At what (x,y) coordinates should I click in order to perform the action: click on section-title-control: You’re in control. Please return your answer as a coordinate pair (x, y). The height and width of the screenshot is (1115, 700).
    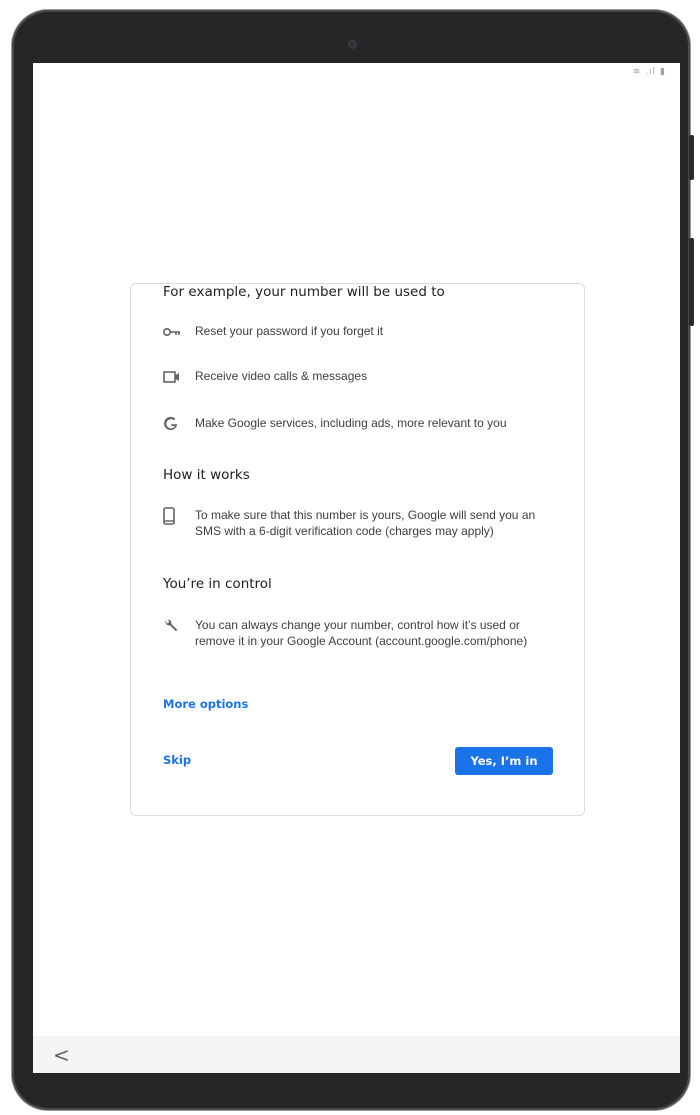
    Looking at the image, I should click on (217, 584).